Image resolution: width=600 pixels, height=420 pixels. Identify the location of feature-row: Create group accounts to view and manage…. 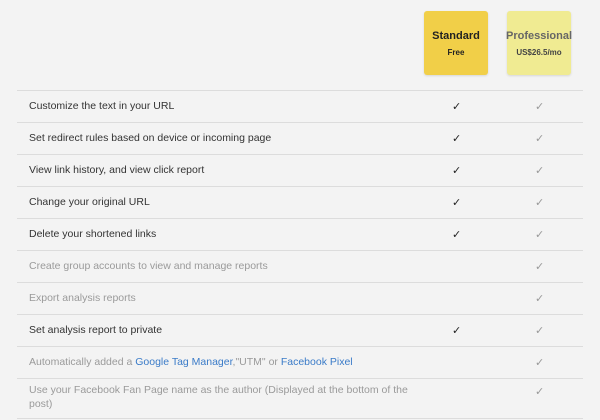
(300, 267).